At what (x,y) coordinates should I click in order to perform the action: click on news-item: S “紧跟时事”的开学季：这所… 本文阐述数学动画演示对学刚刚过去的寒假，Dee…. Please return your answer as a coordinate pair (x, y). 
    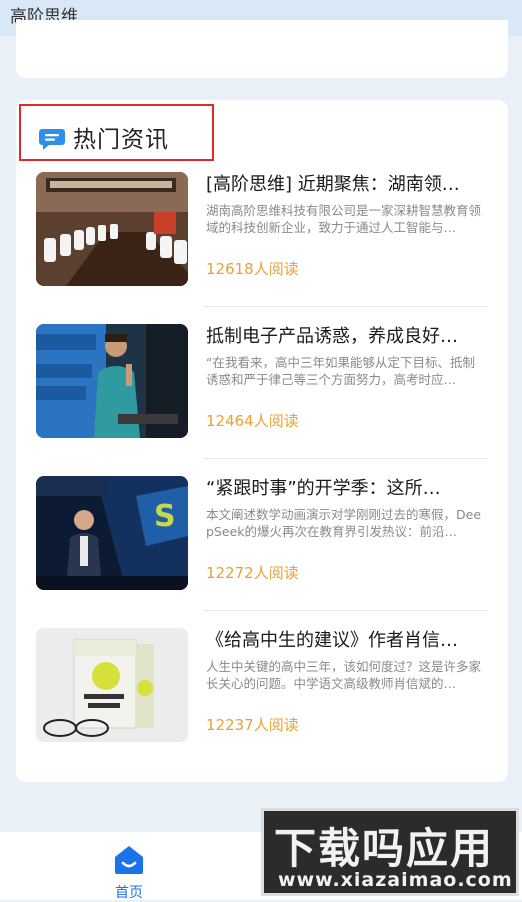
    Looking at the image, I should click on (262, 536).